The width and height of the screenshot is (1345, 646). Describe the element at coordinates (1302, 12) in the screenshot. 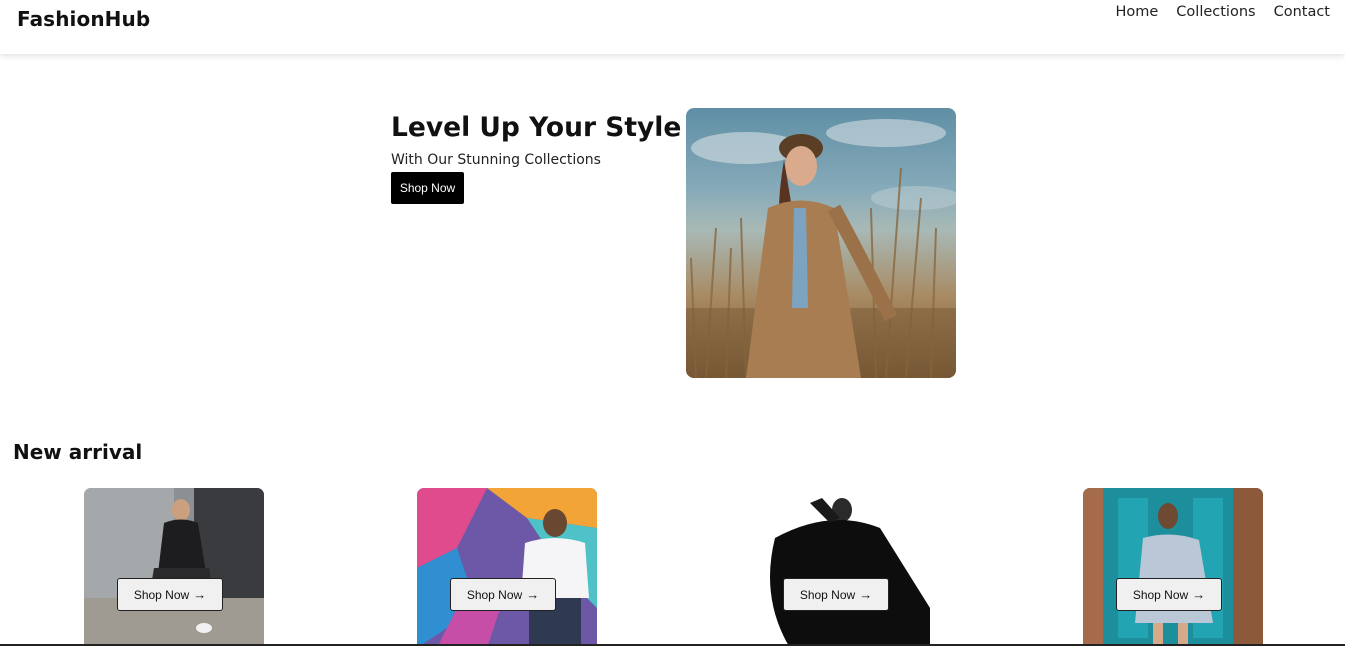

I see `nav-contact: Contact` at that location.